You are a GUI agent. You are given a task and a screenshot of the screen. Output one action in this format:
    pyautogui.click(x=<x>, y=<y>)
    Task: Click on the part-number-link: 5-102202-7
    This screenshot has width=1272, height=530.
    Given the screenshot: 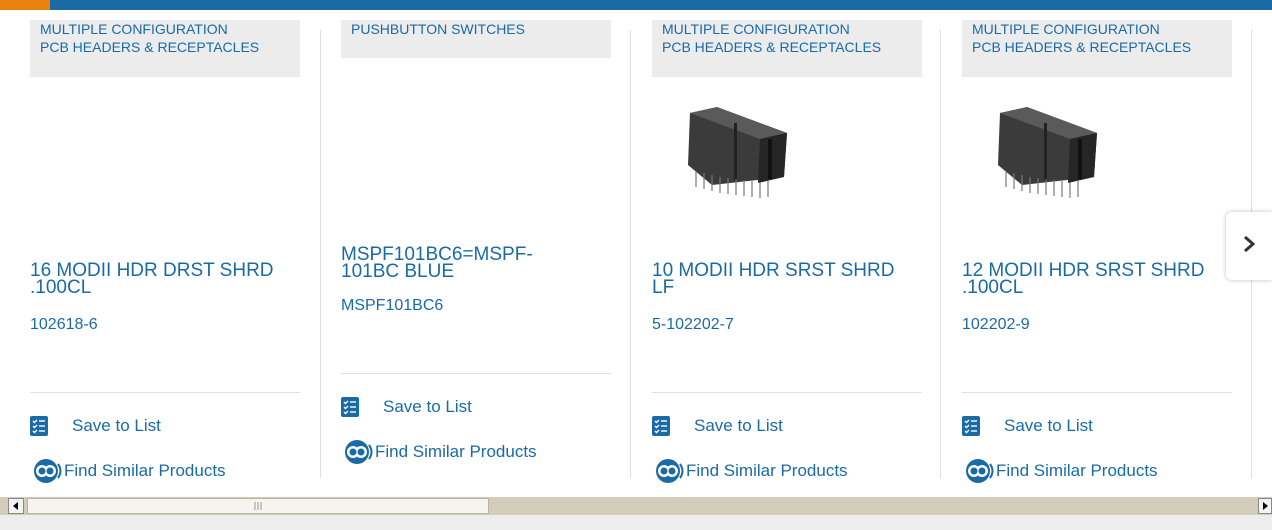 What is the action you would take?
    pyautogui.click(x=693, y=325)
    